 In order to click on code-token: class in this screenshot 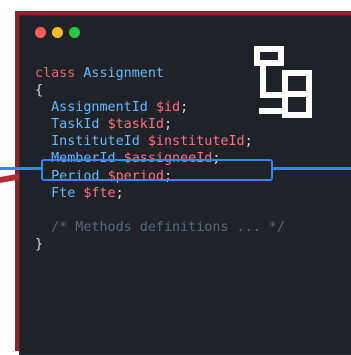, I will do `click(59, 73)`.